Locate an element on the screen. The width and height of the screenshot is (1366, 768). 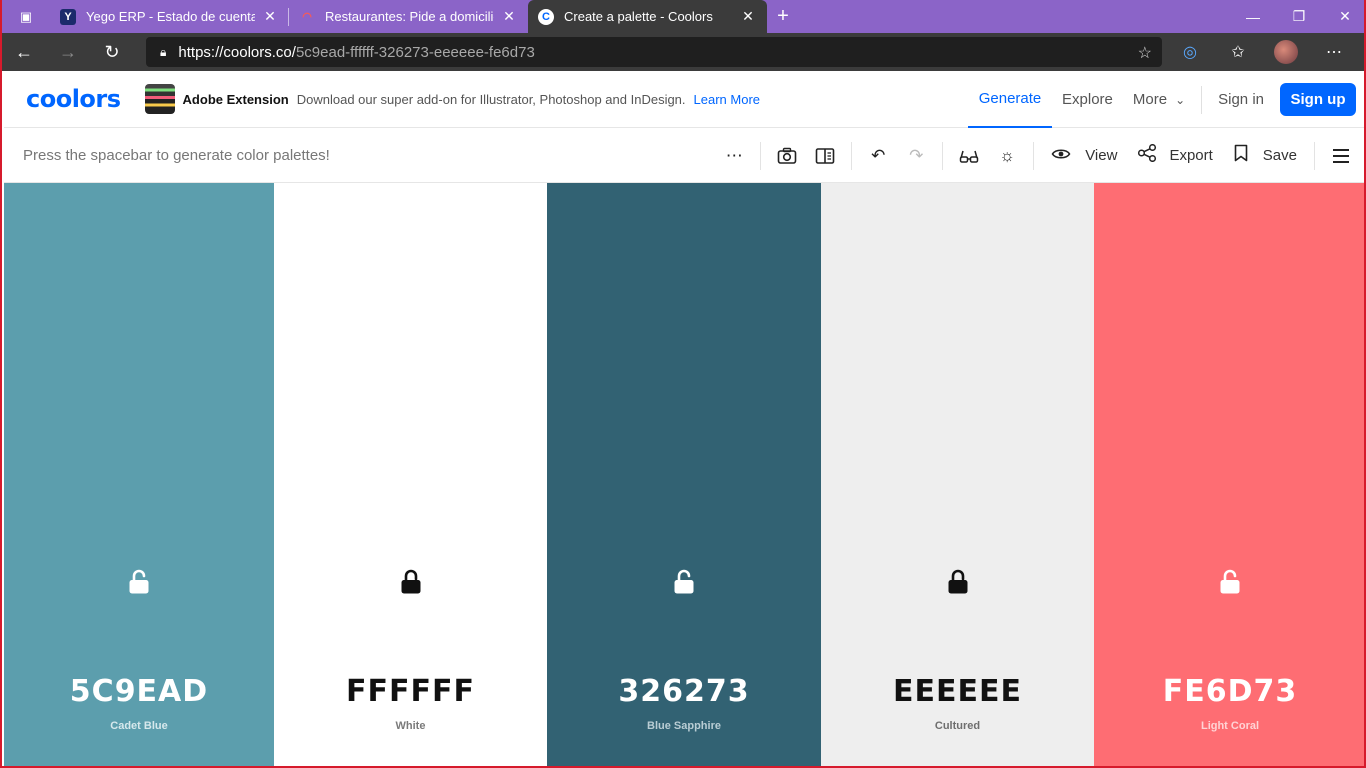
minimize-icon: — is located at coordinates (1253, 16).